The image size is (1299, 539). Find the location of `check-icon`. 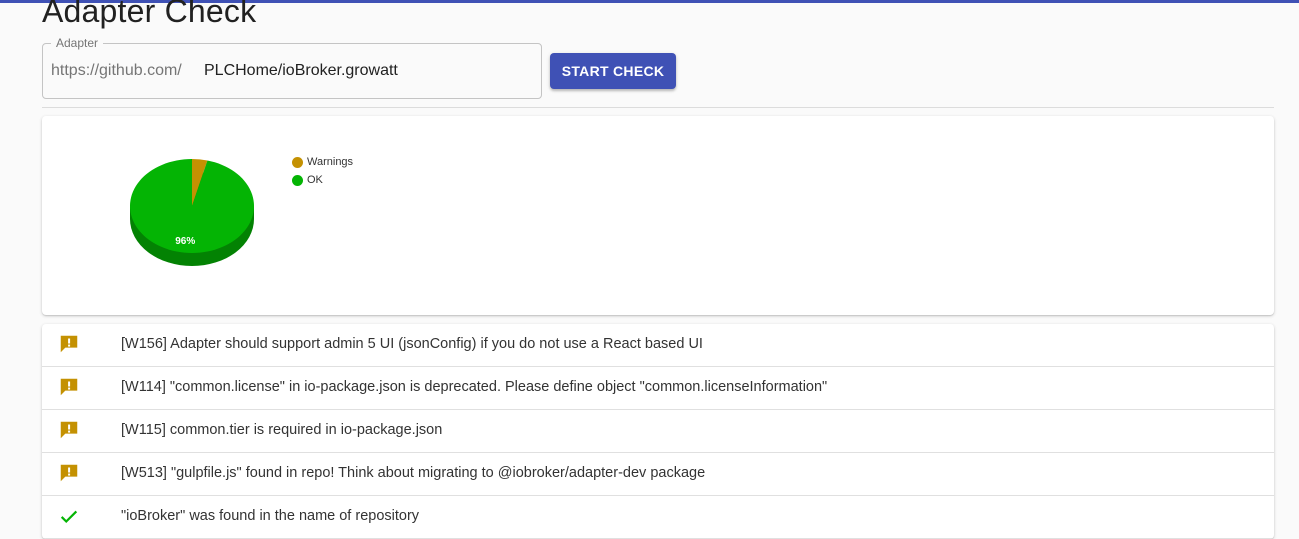

check-icon is located at coordinates (69, 516).